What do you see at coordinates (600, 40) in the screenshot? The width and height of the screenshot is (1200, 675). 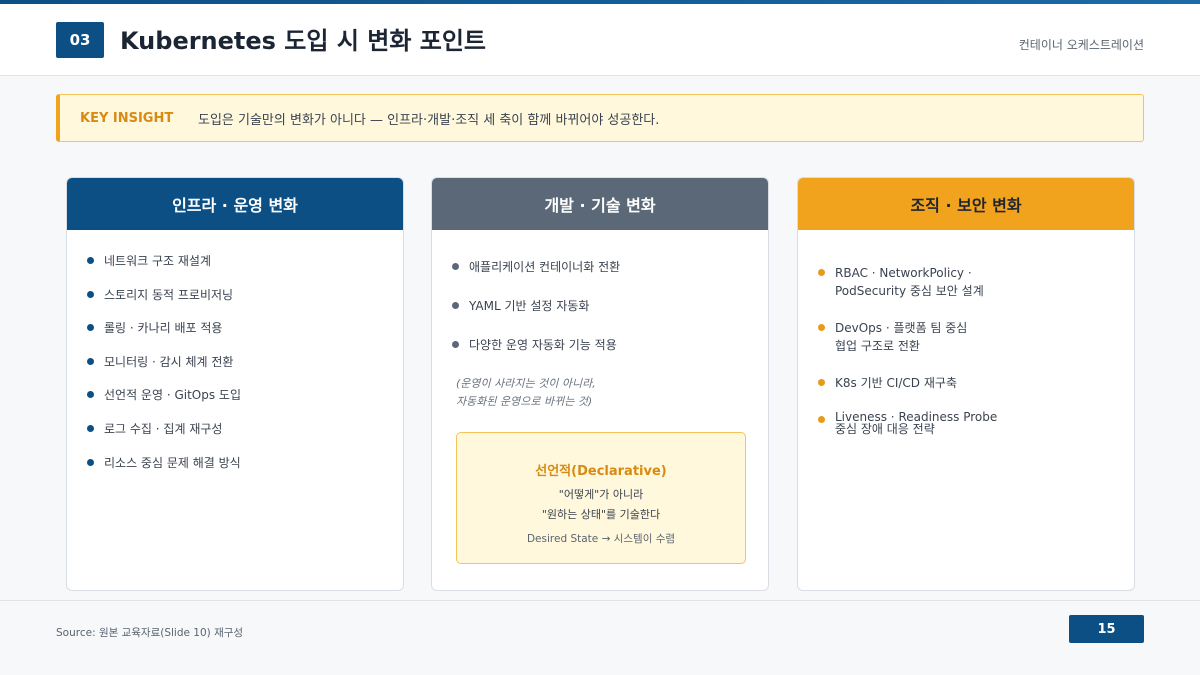 I see `slide-header: 03 Kubernetes 도입 시 변화 포인트 컨테이너 오케스트레이션` at bounding box center [600, 40].